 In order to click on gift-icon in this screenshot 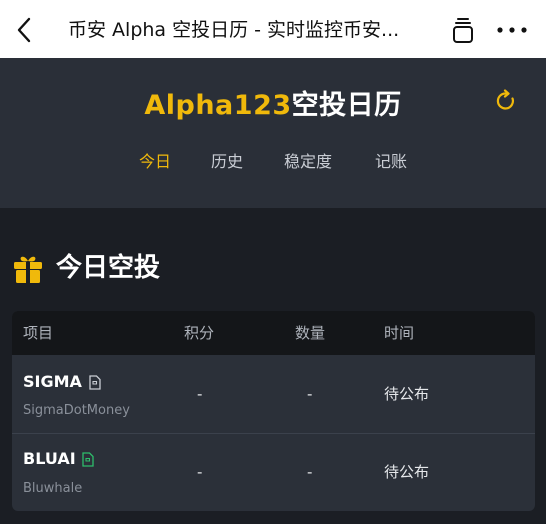, I will do `click(28, 268)`.